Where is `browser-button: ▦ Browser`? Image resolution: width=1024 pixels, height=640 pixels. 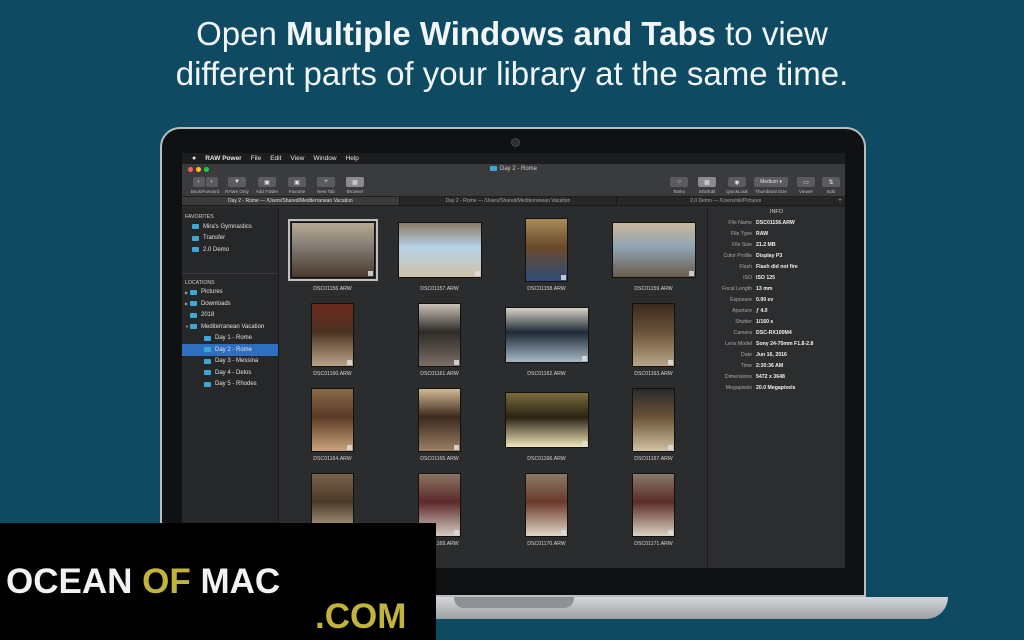 browser-button: ▦ Browser is located at coordinates (355, 185).